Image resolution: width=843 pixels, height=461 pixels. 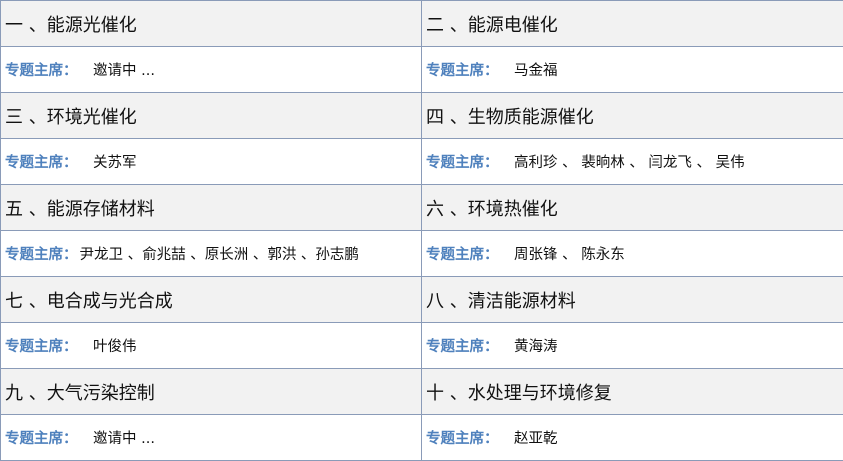 I want to click on session-chair-cell: 专题主席： 高利珍 、 裴晌林 、 闫龙飞 、 吴伟, so click(x=632, y=161).